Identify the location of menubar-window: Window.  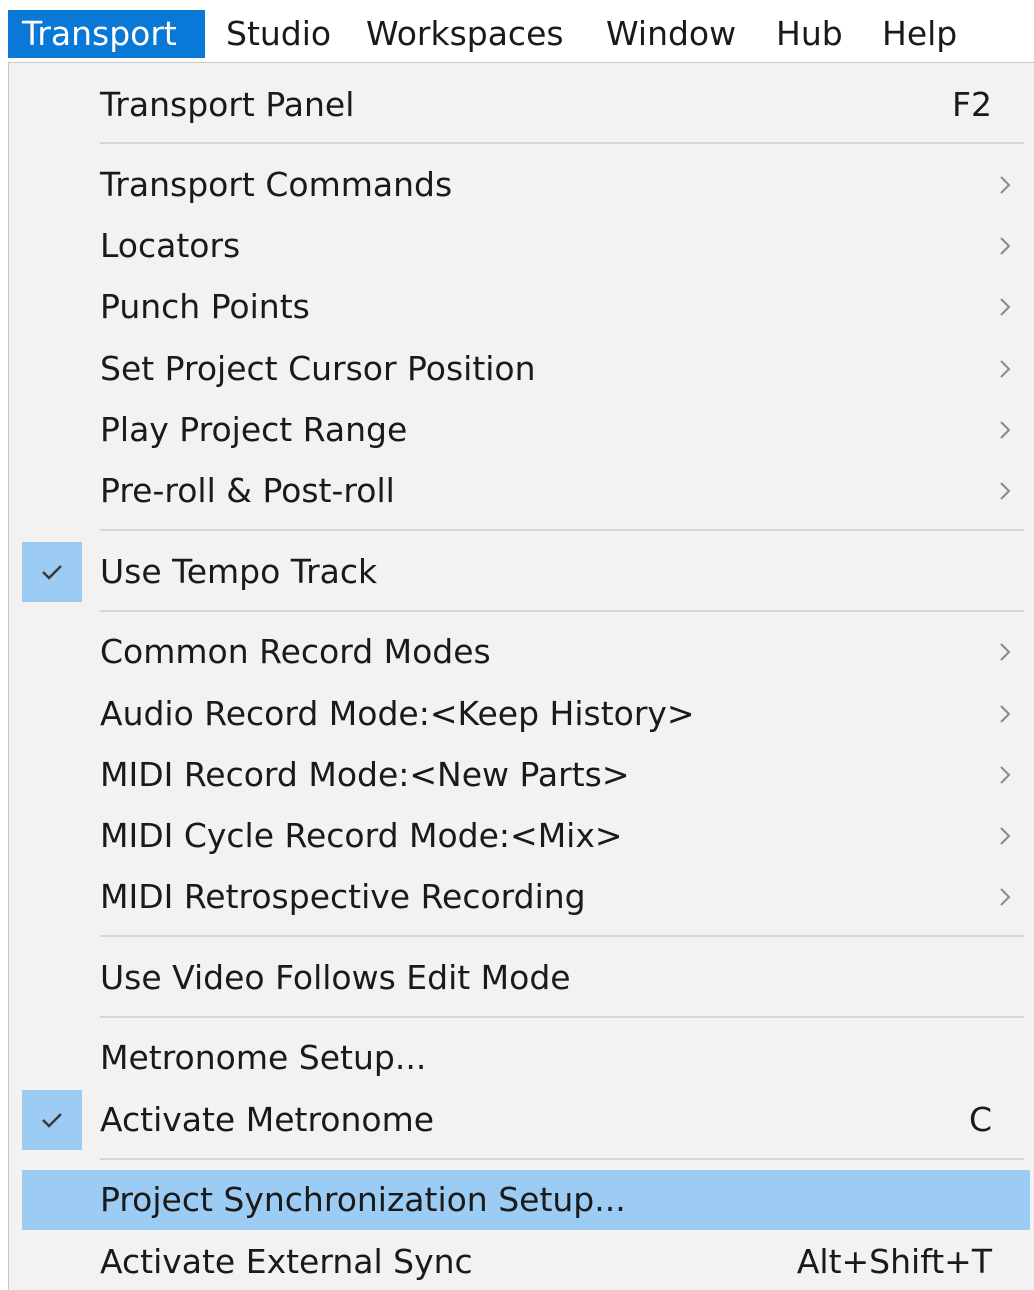
(671, 34).